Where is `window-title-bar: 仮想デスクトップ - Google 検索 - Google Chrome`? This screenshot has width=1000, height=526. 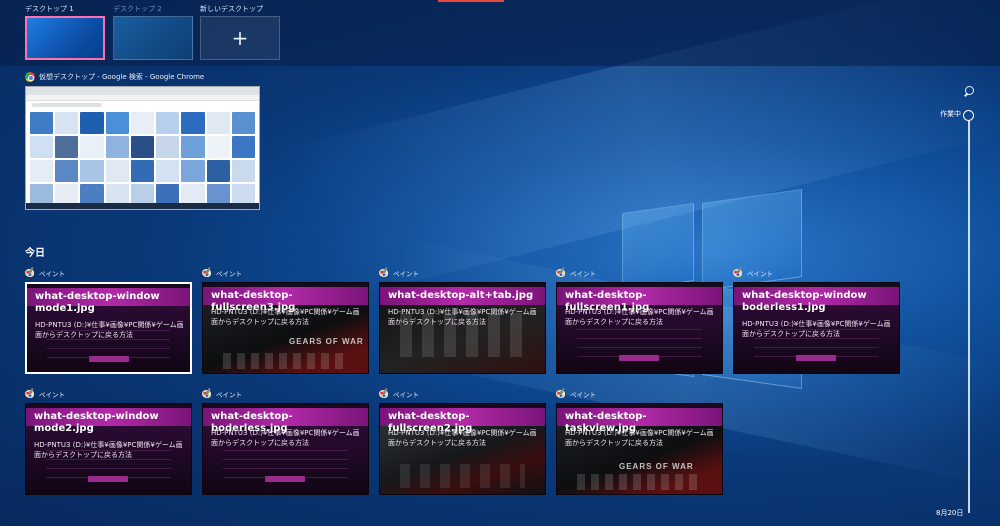 window-title-bar: 仮想デスクトップ - Google 検索 - Google Chrome is located at coordinates (142, 77).